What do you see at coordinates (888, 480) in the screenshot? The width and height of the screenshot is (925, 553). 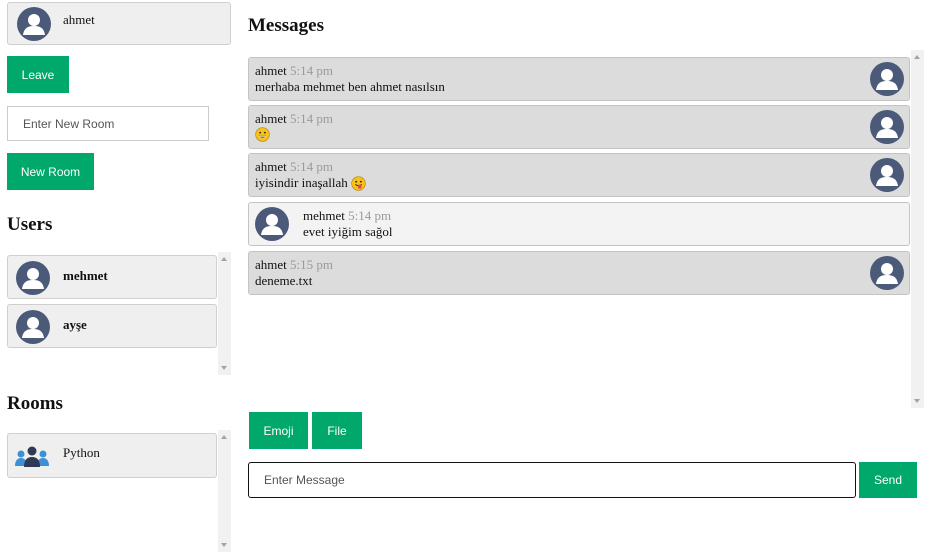 I see `send-button: Send` at bounding box center [888, 480].